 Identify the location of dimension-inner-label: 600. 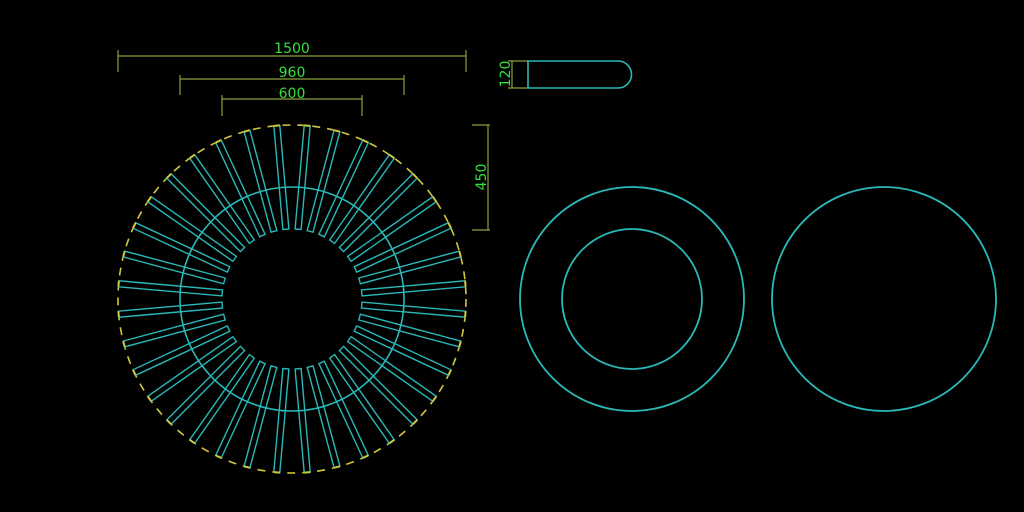
(292, 94).